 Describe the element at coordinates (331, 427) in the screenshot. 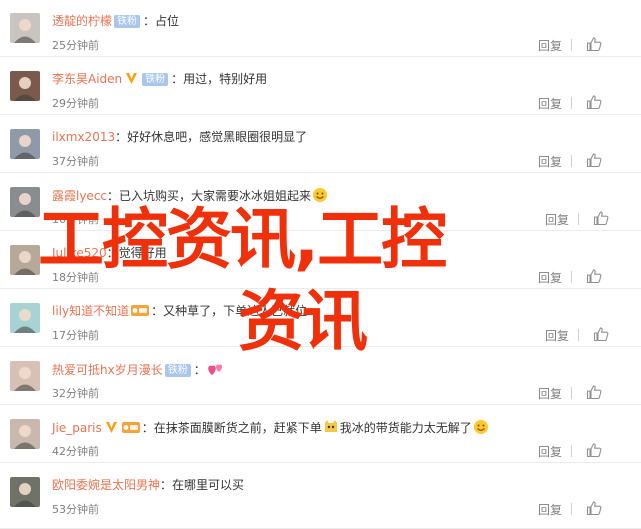

I see `cat-emoji-icon` at that location.